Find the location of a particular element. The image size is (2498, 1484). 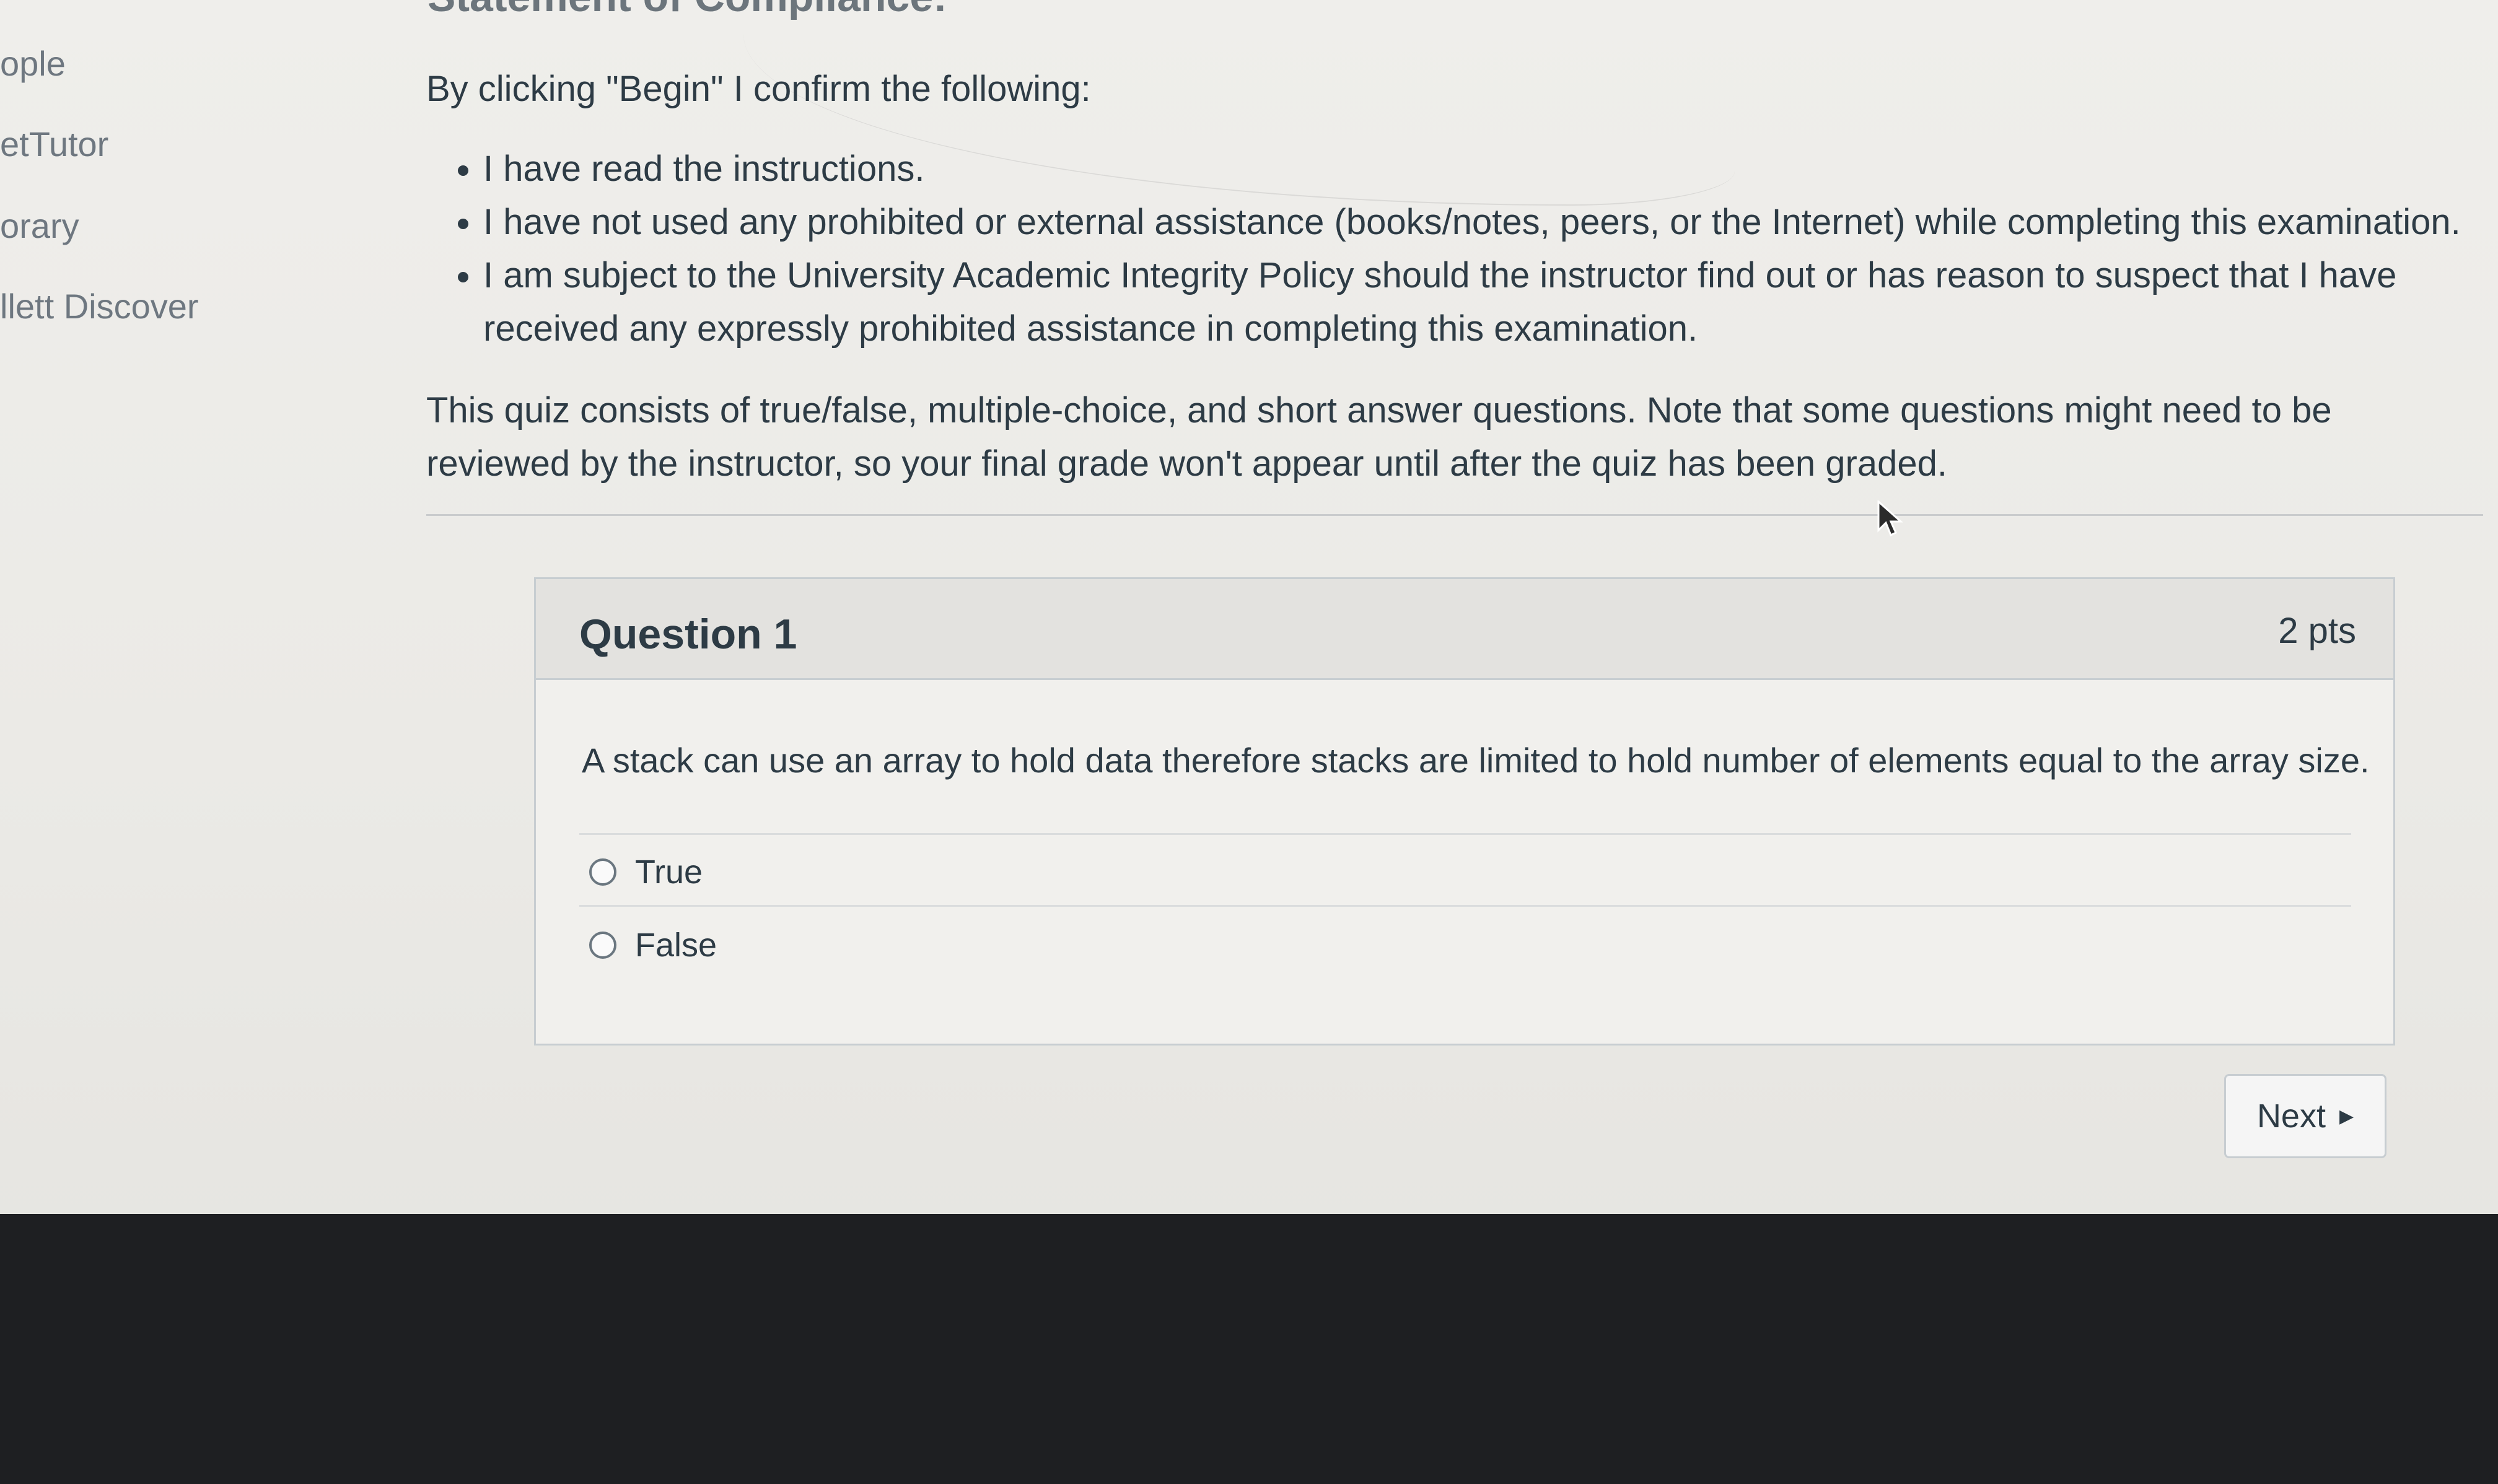

next-button: Next ▶ is located at coordinates (2305, 1116).